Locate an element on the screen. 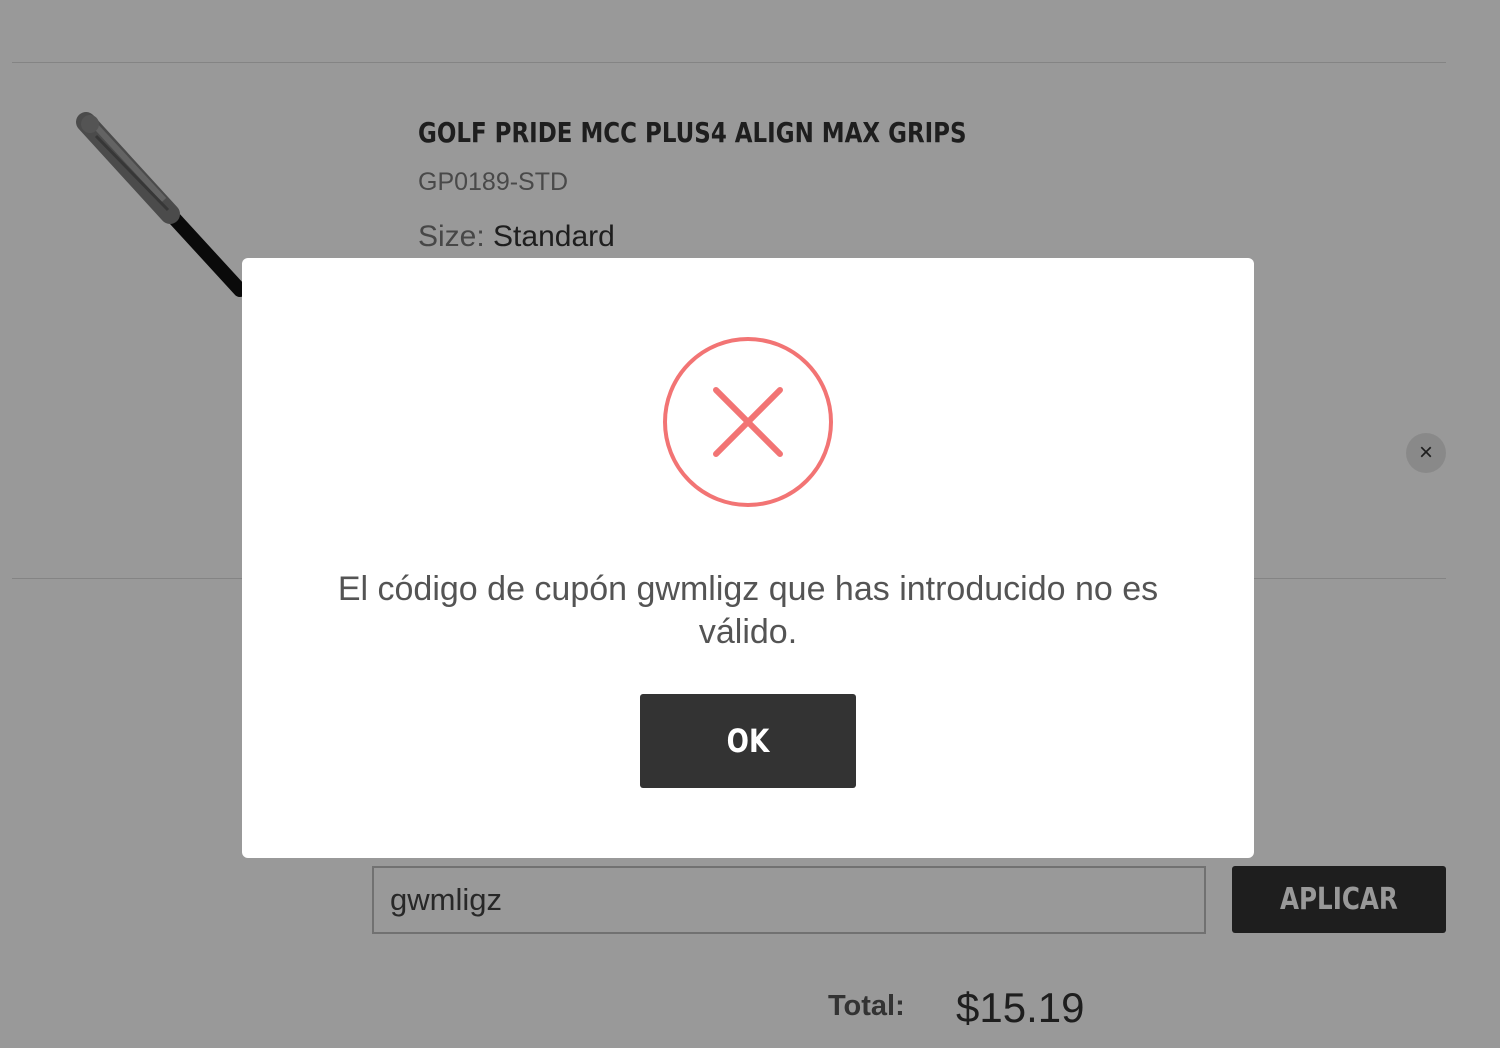 This screenshot has height=1048, width=1500. ok-button: OK is located at coordinates (748, 741).